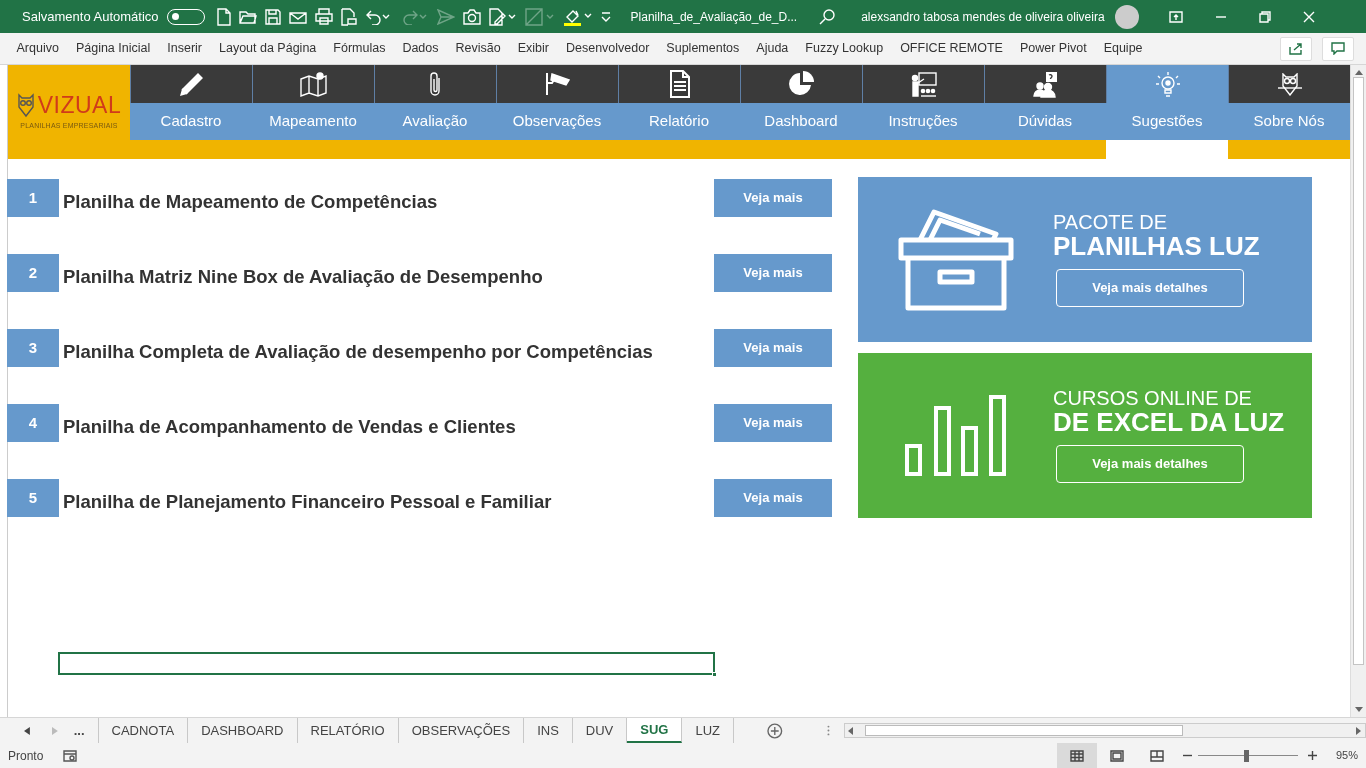 The height and width of the screenshot is (768, 1366). Describe the element at coordinates (289, 426) in the screenshot. I see `item-title: Planilha de Acompanhamento de Vendas e Clientes` at that location.